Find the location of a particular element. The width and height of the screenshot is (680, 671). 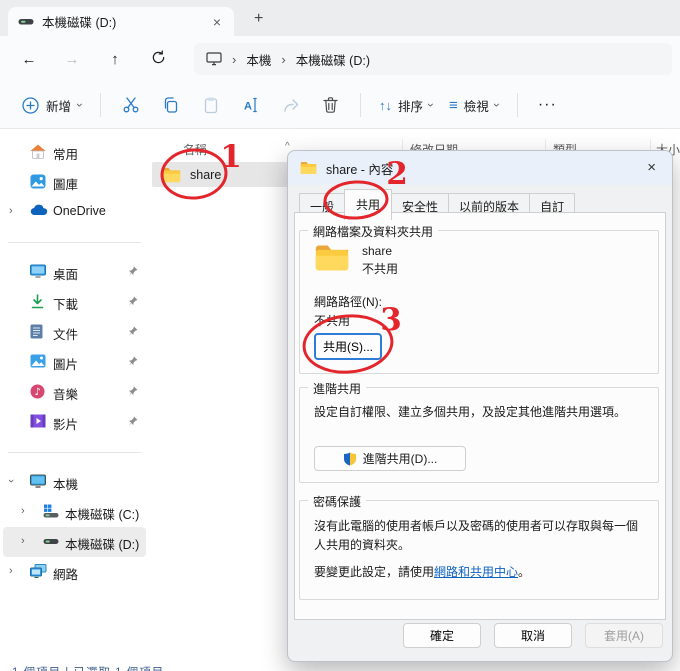

delete-button is located at coordinates (330, 105).